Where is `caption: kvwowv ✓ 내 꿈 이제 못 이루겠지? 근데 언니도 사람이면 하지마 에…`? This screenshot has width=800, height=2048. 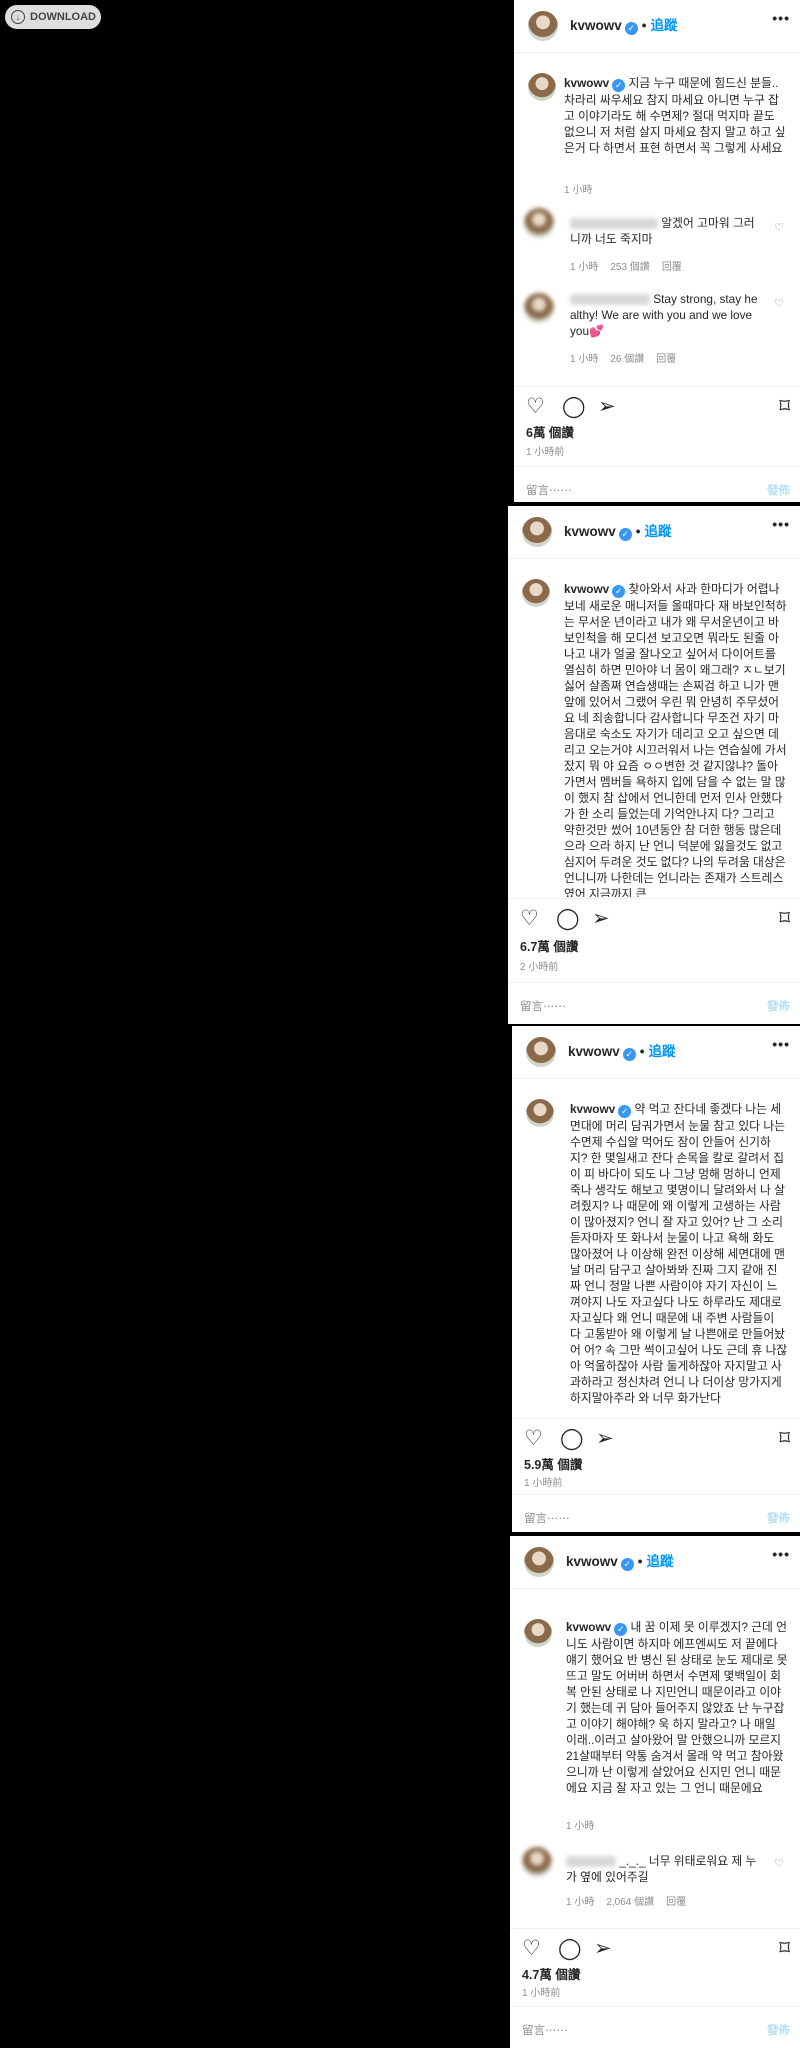
caption: kvwowv ✓ 내 꿈 이제 못 이루겠지? 근데 언니도 사람이면 하지마 에… is located at coordinates (677, 1707).